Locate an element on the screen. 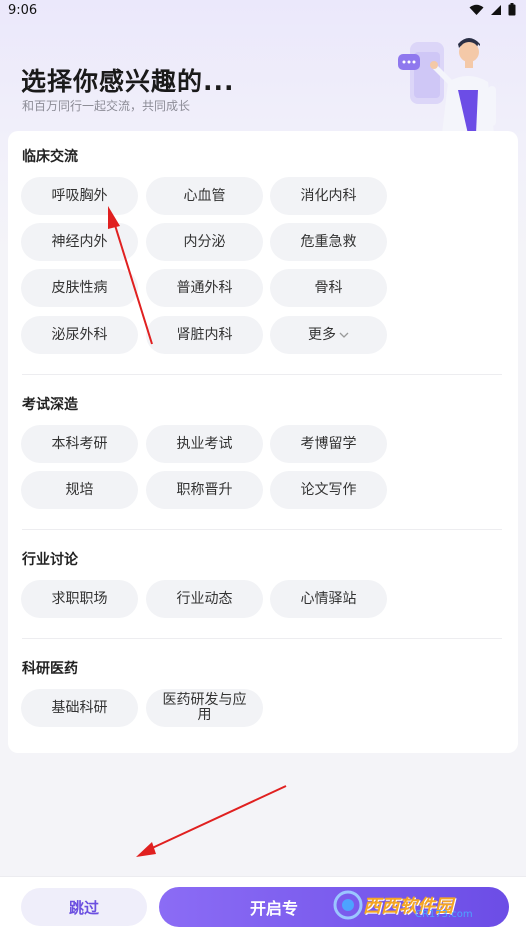  watermark-icon is located at coordinates (348, 905).